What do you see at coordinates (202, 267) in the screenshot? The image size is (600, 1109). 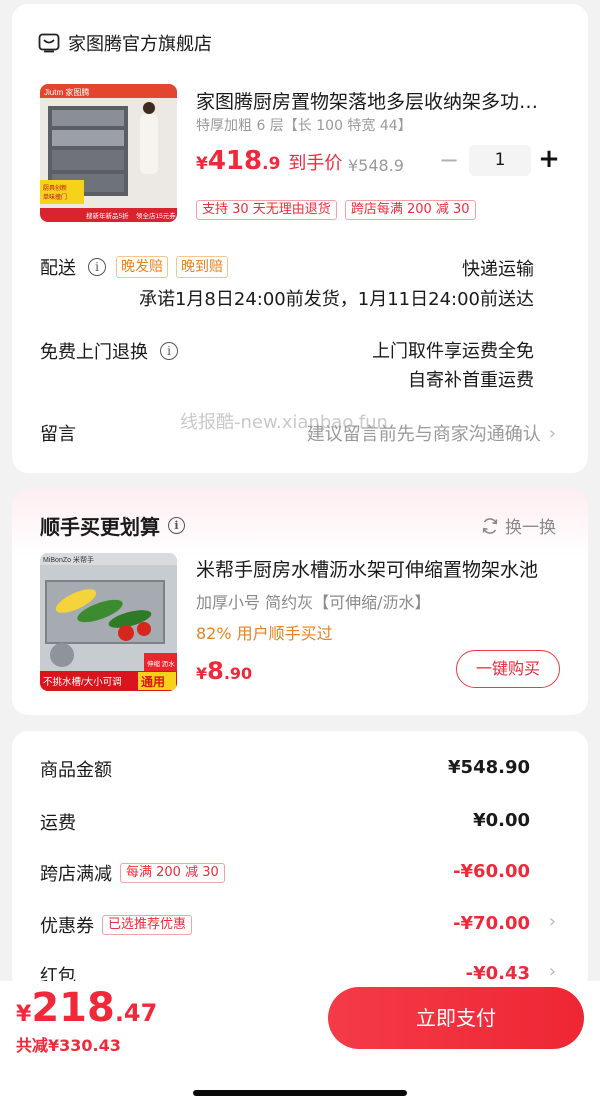 I see `late-arrival-tag: 晚到赔` at bounding box center [202, 267].